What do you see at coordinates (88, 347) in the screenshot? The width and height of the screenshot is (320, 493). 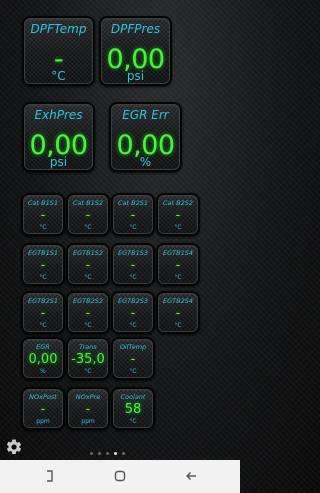 I see `gauge-title: Trans` at bounding box center [88, 347].